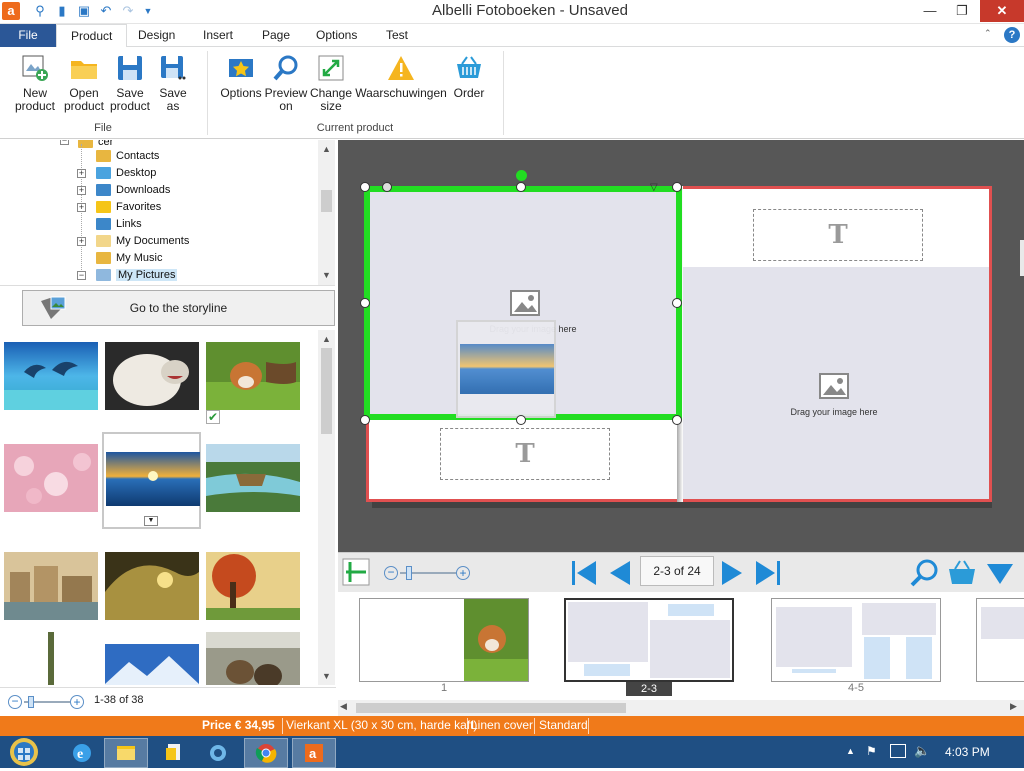 The height and width of the screenshot is (771, 1024). What do you see at coordinates (276, 35) in the screenshot?
I see `tab-page: Page` at bounding box center [276, 35].